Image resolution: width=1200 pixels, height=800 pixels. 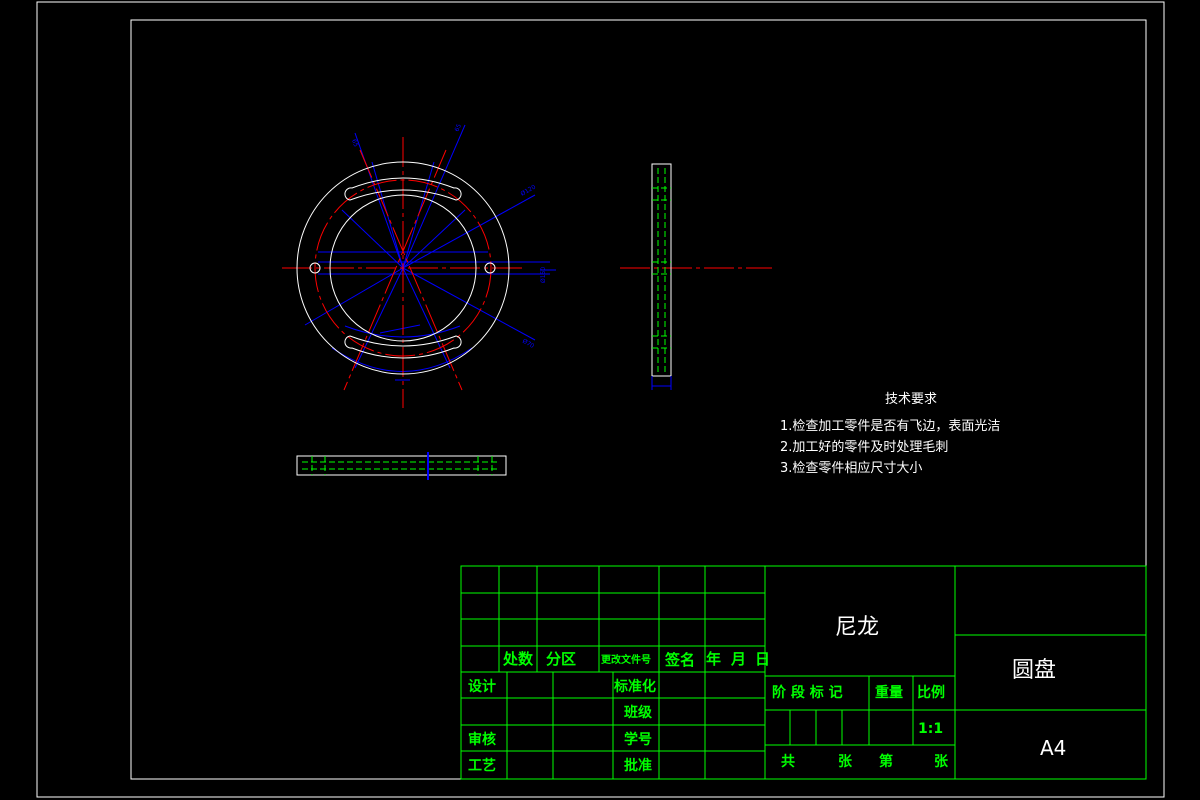 What do you see at coordinates (738, 659) in the screenshot?
I see `rev-header-month: 月` at bounding box center [738, 659].